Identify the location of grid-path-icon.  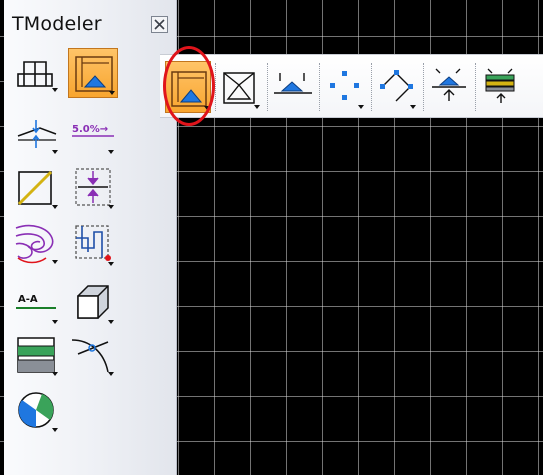
(93, 243).